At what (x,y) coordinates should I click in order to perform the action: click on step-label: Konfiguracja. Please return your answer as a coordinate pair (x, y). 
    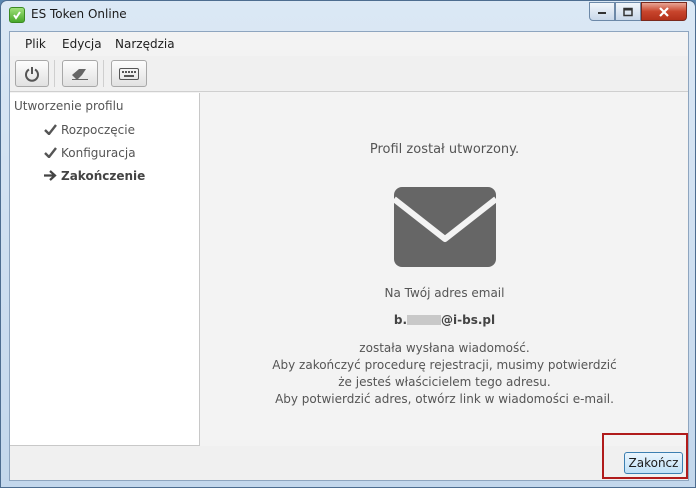
    Looking at the image, I should click on (98, 153).